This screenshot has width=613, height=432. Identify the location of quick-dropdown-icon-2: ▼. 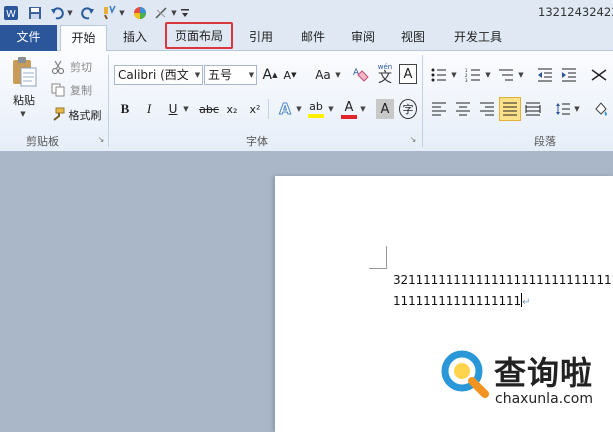
(174, 12).